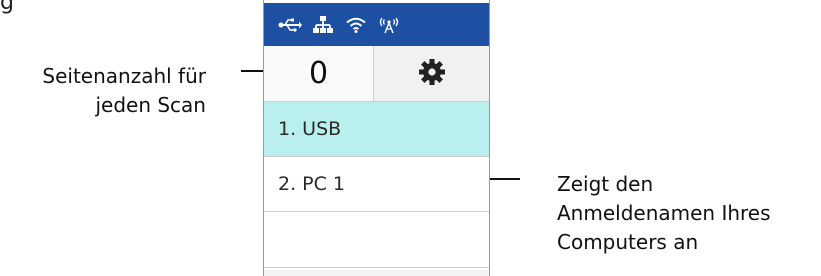 This screenshot has height=276, width=821. What do you see at coordinates (312, 184) in the screenshot?
I see `destination-label: 2. PC 1` at bounding box center [312, 184].